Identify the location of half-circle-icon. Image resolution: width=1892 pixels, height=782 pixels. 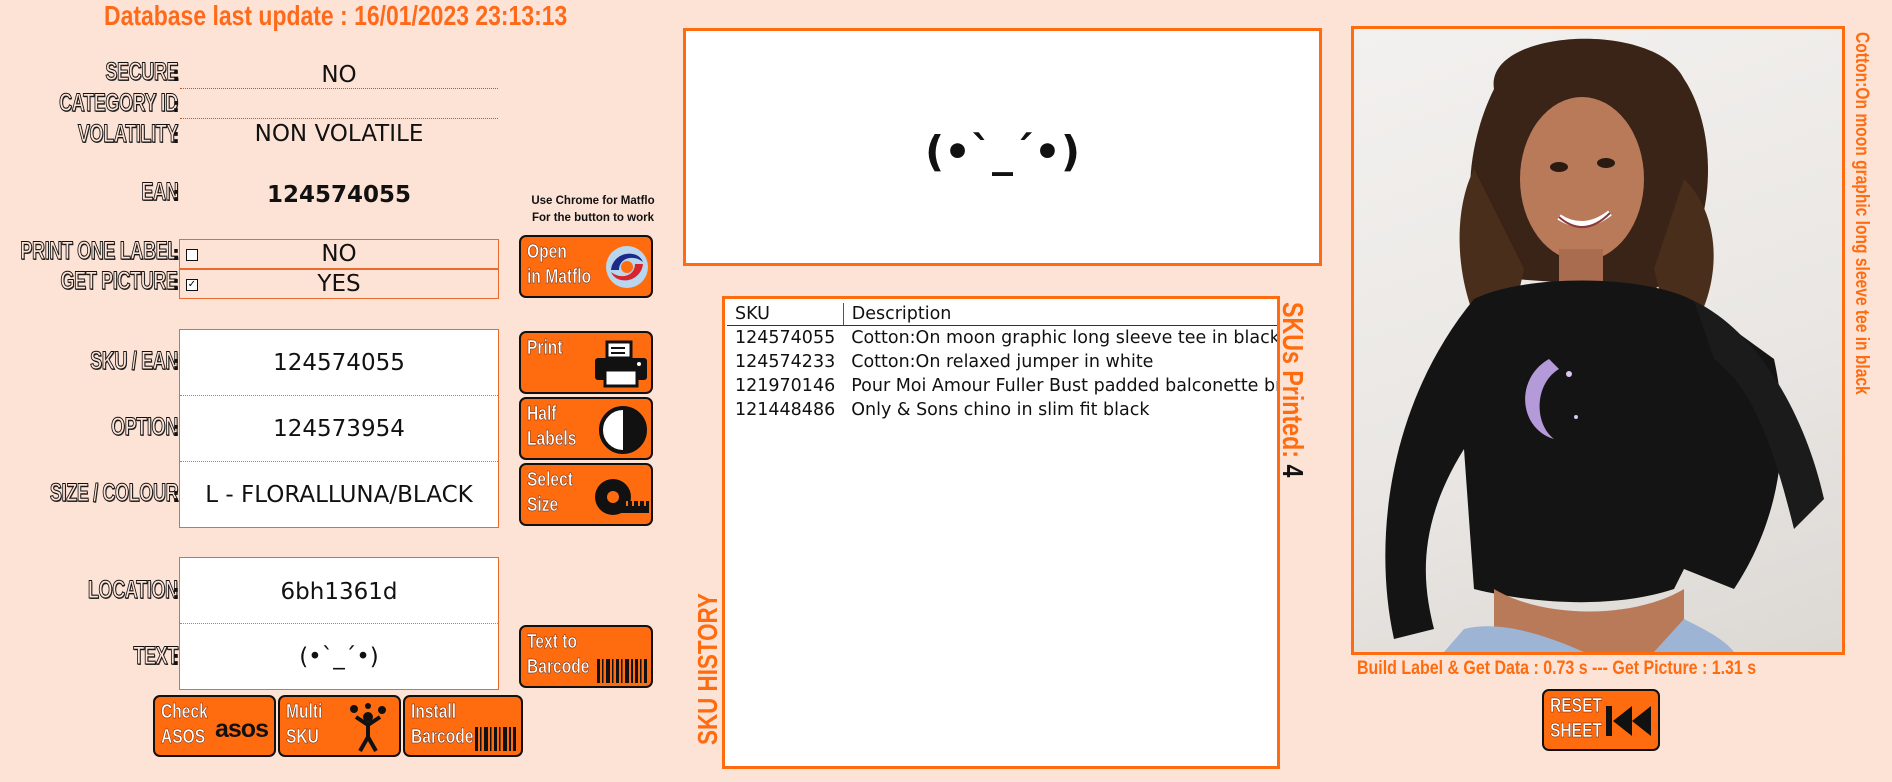
(623, 430).